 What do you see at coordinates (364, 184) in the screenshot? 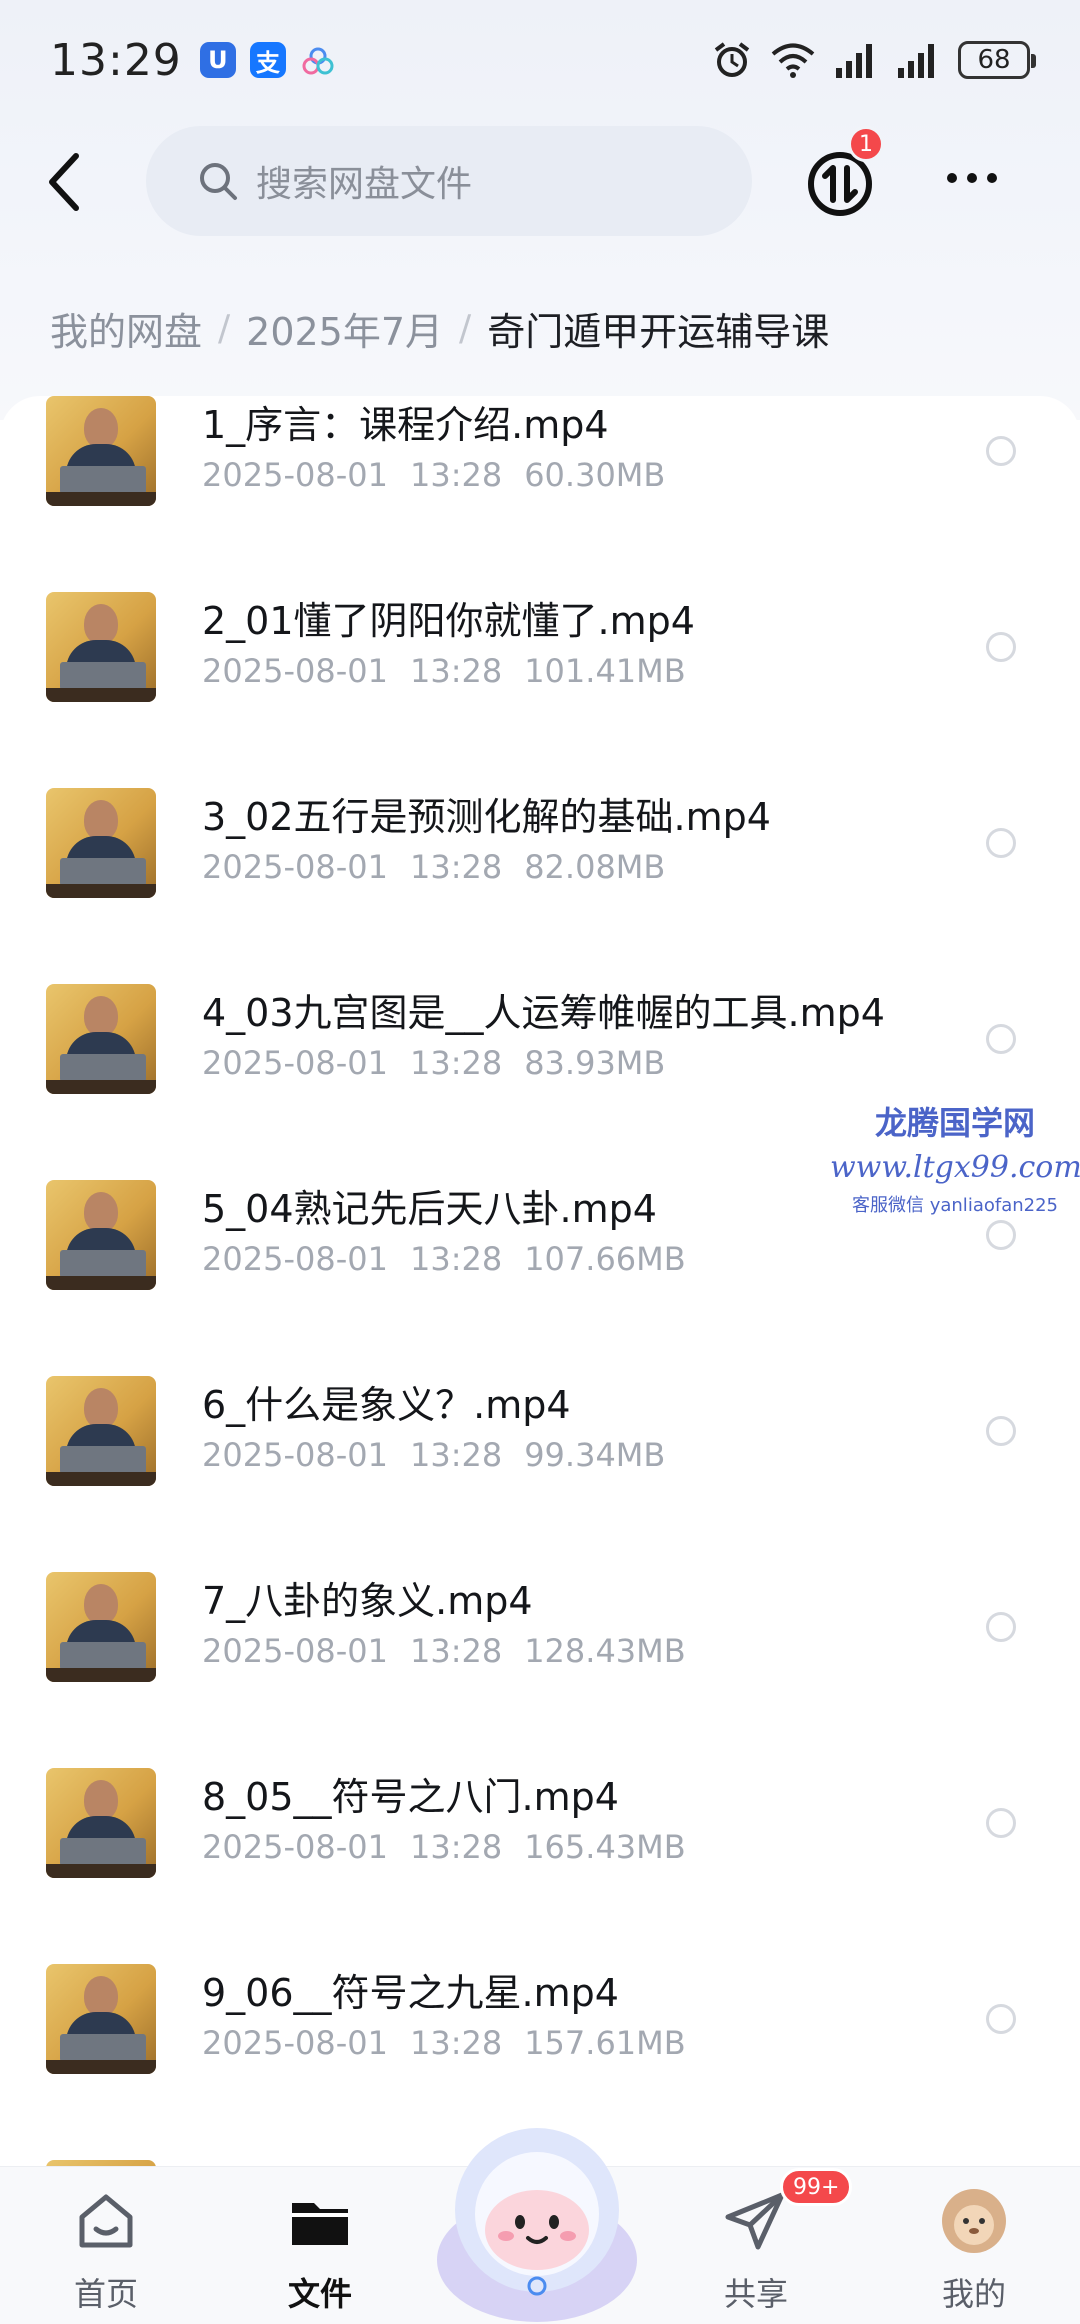
I see `search-placeholder: 搜索网盘文件` at bounding box center [364, 184].